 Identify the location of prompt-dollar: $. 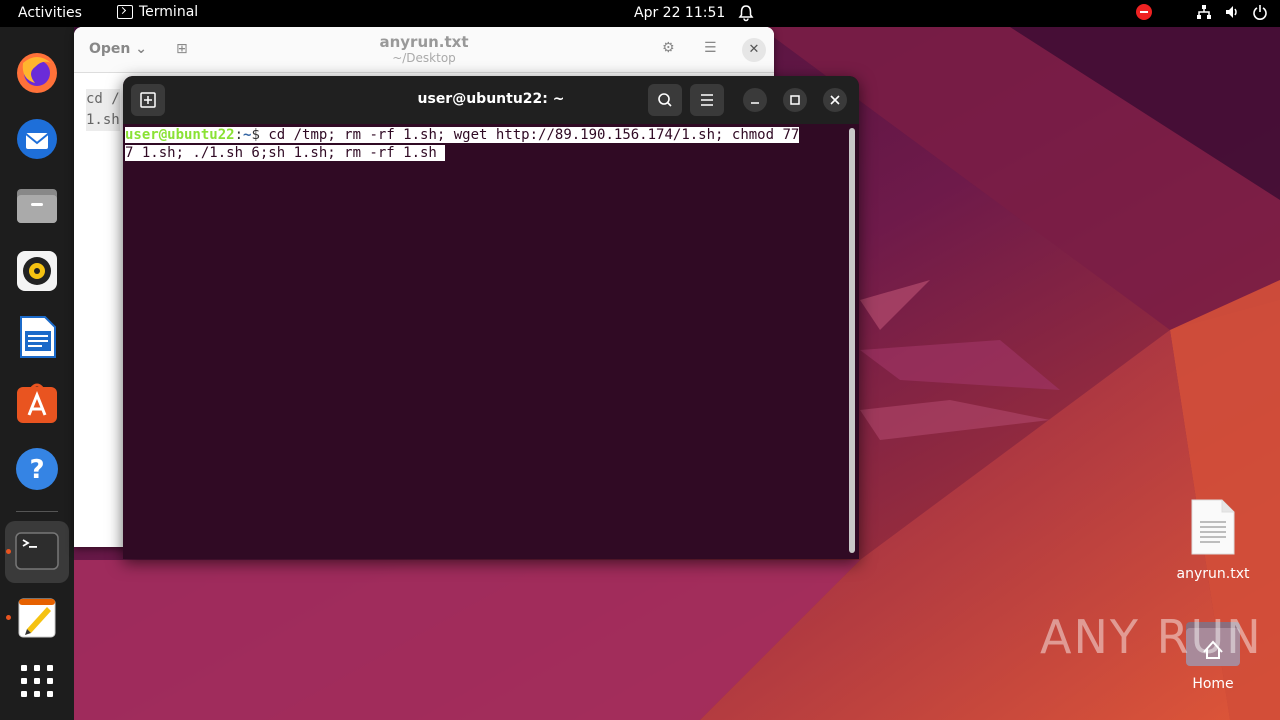
(260, 135).